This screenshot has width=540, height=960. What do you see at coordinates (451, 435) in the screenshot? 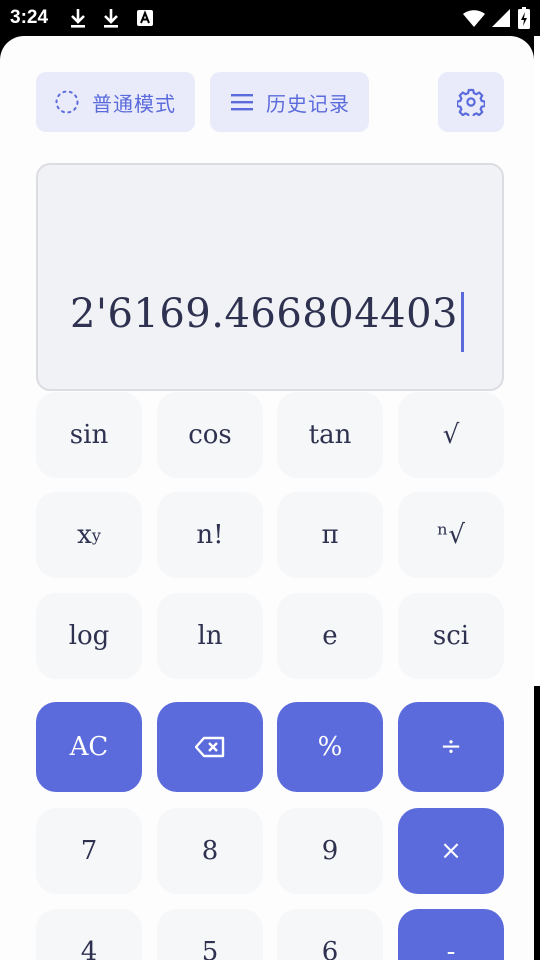
I see `key-sqrt: √` at bounding box center [451, 435].